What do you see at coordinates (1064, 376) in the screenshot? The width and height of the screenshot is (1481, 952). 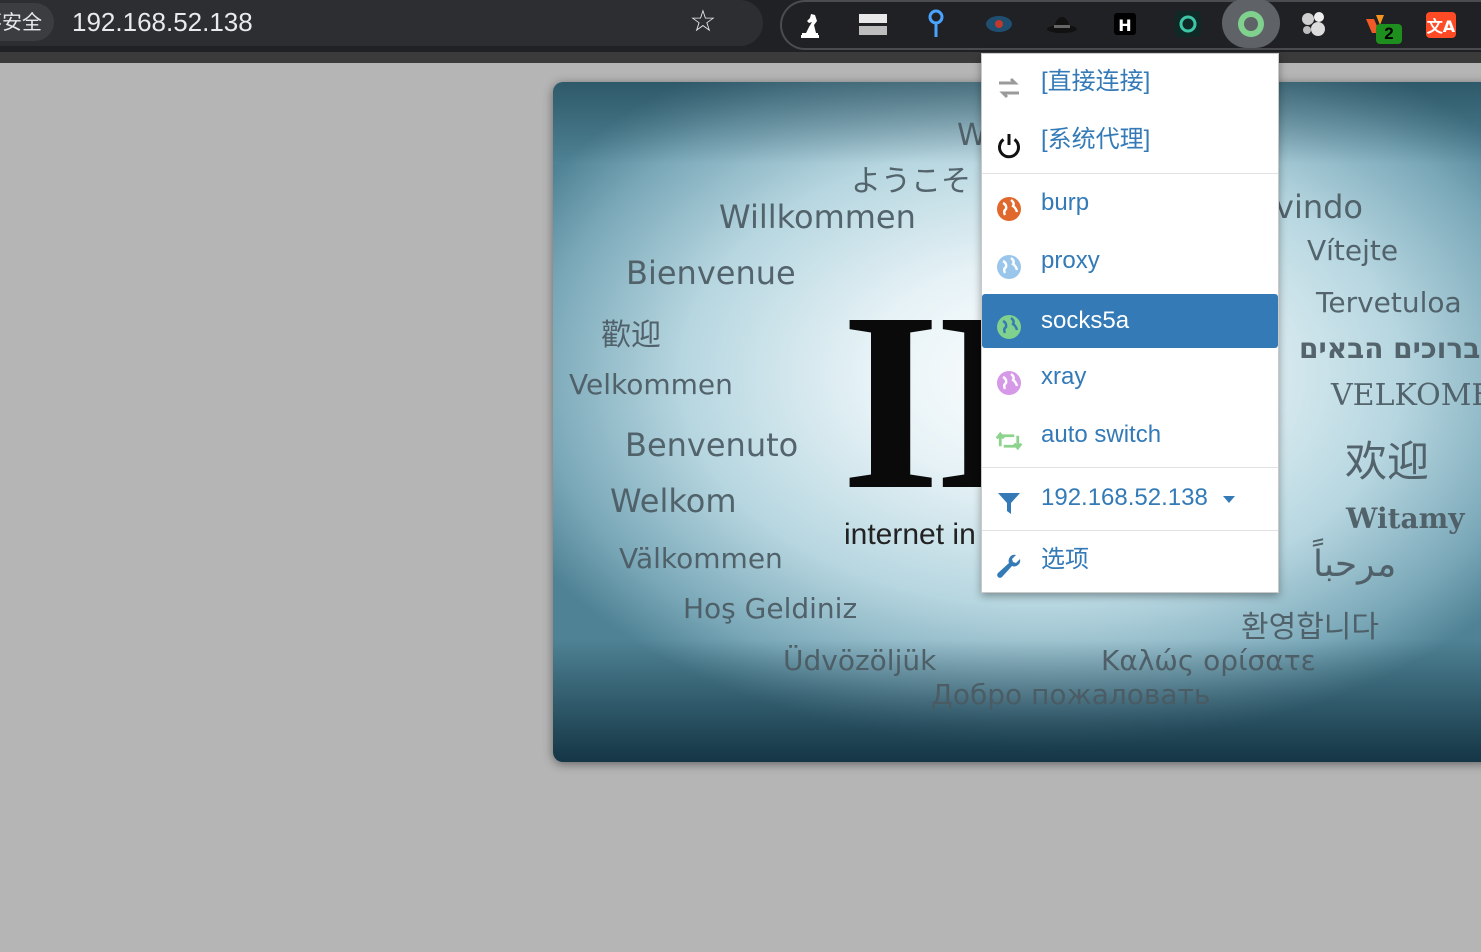 I see `menu-item-label: xray` at bounding box center [1064, 376].